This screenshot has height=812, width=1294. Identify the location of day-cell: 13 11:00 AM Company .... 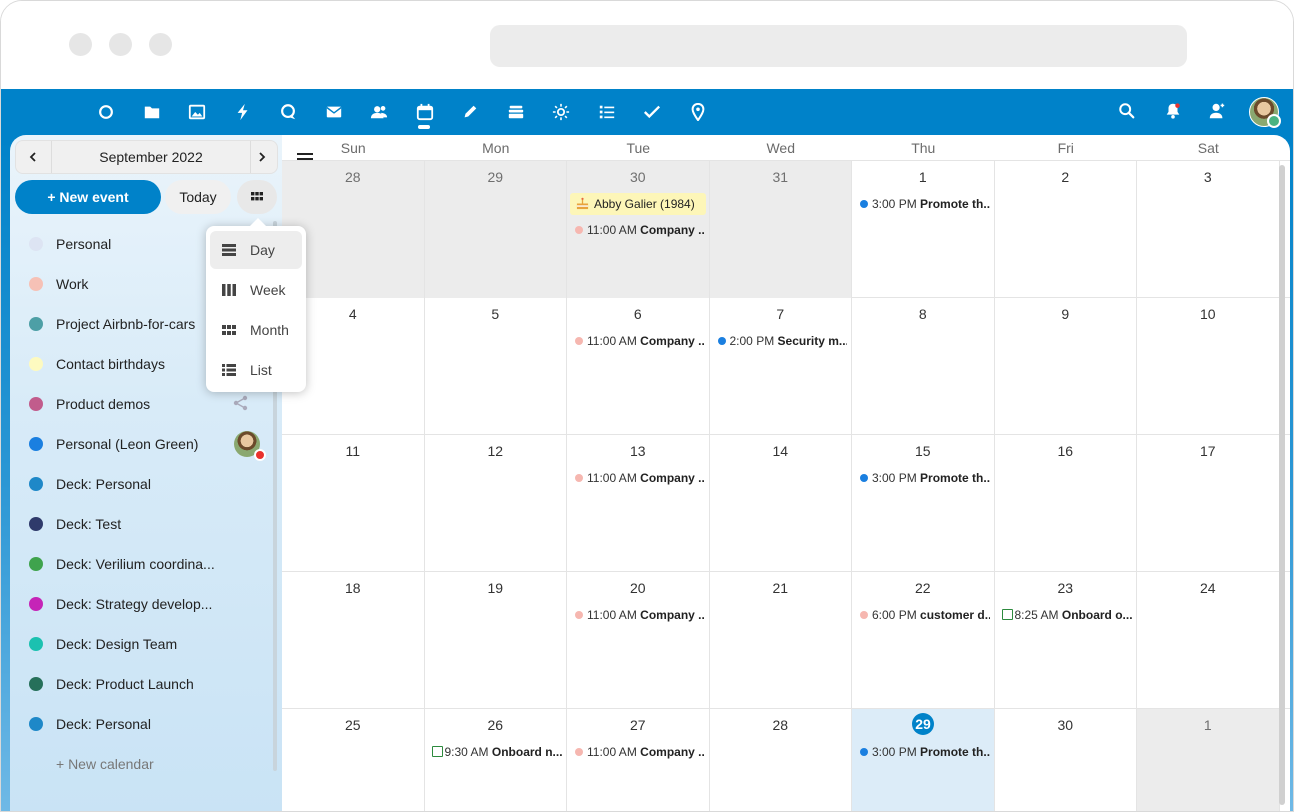
(638, 503).